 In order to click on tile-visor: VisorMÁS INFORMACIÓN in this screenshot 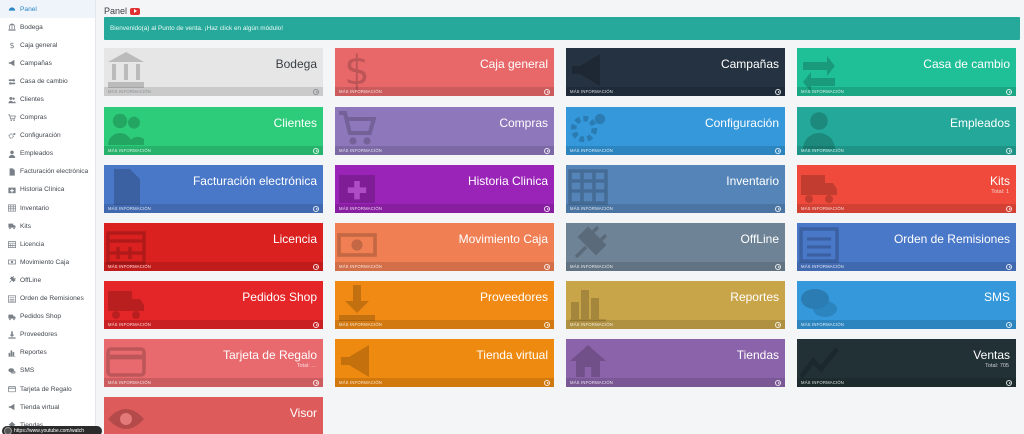, I will do `click(213, 415)`.